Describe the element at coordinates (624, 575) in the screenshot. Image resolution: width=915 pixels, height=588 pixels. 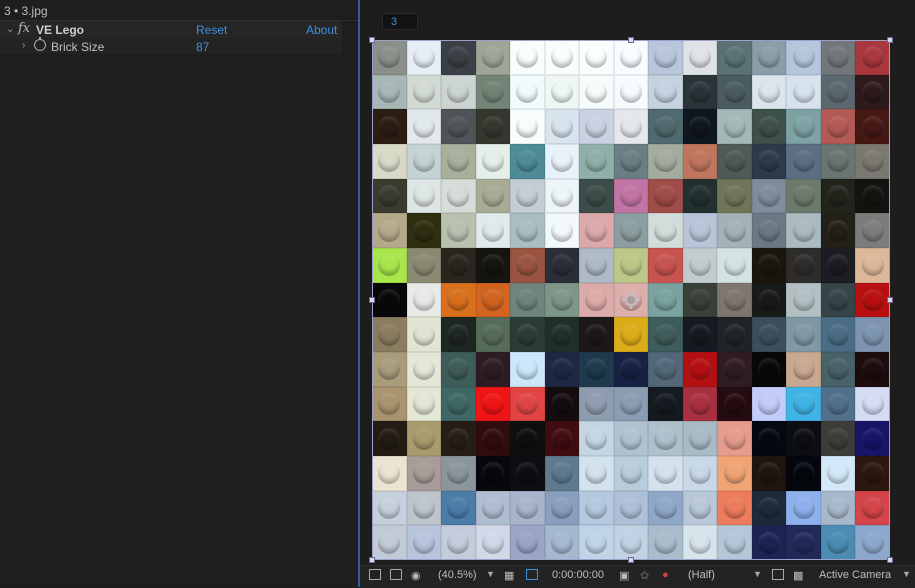
I see `camera-icon: ▣` at that location.